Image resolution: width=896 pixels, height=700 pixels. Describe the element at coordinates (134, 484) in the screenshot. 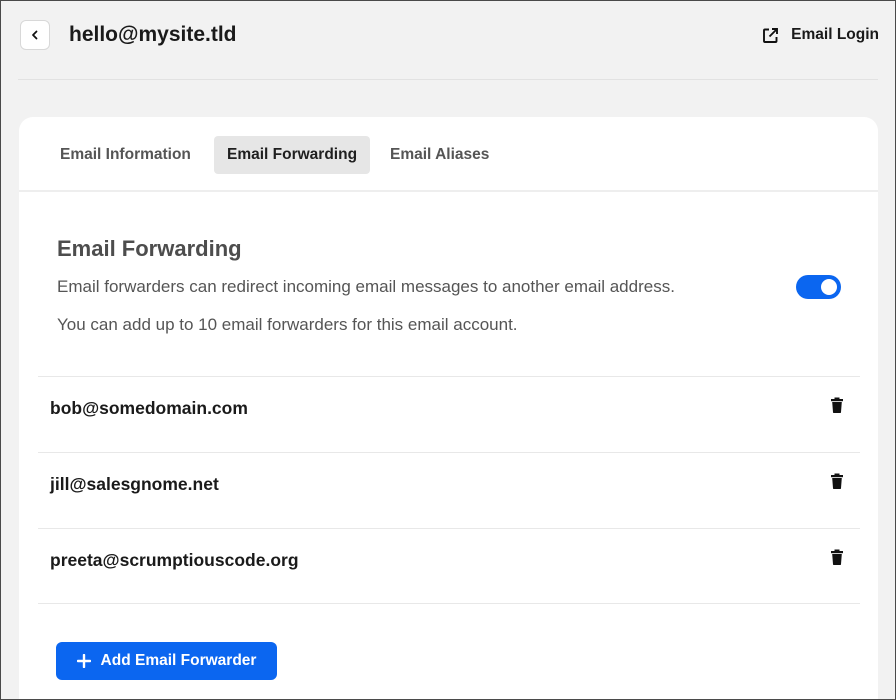

I see `forwarder-address: jill@salesgnome.net` at that location.